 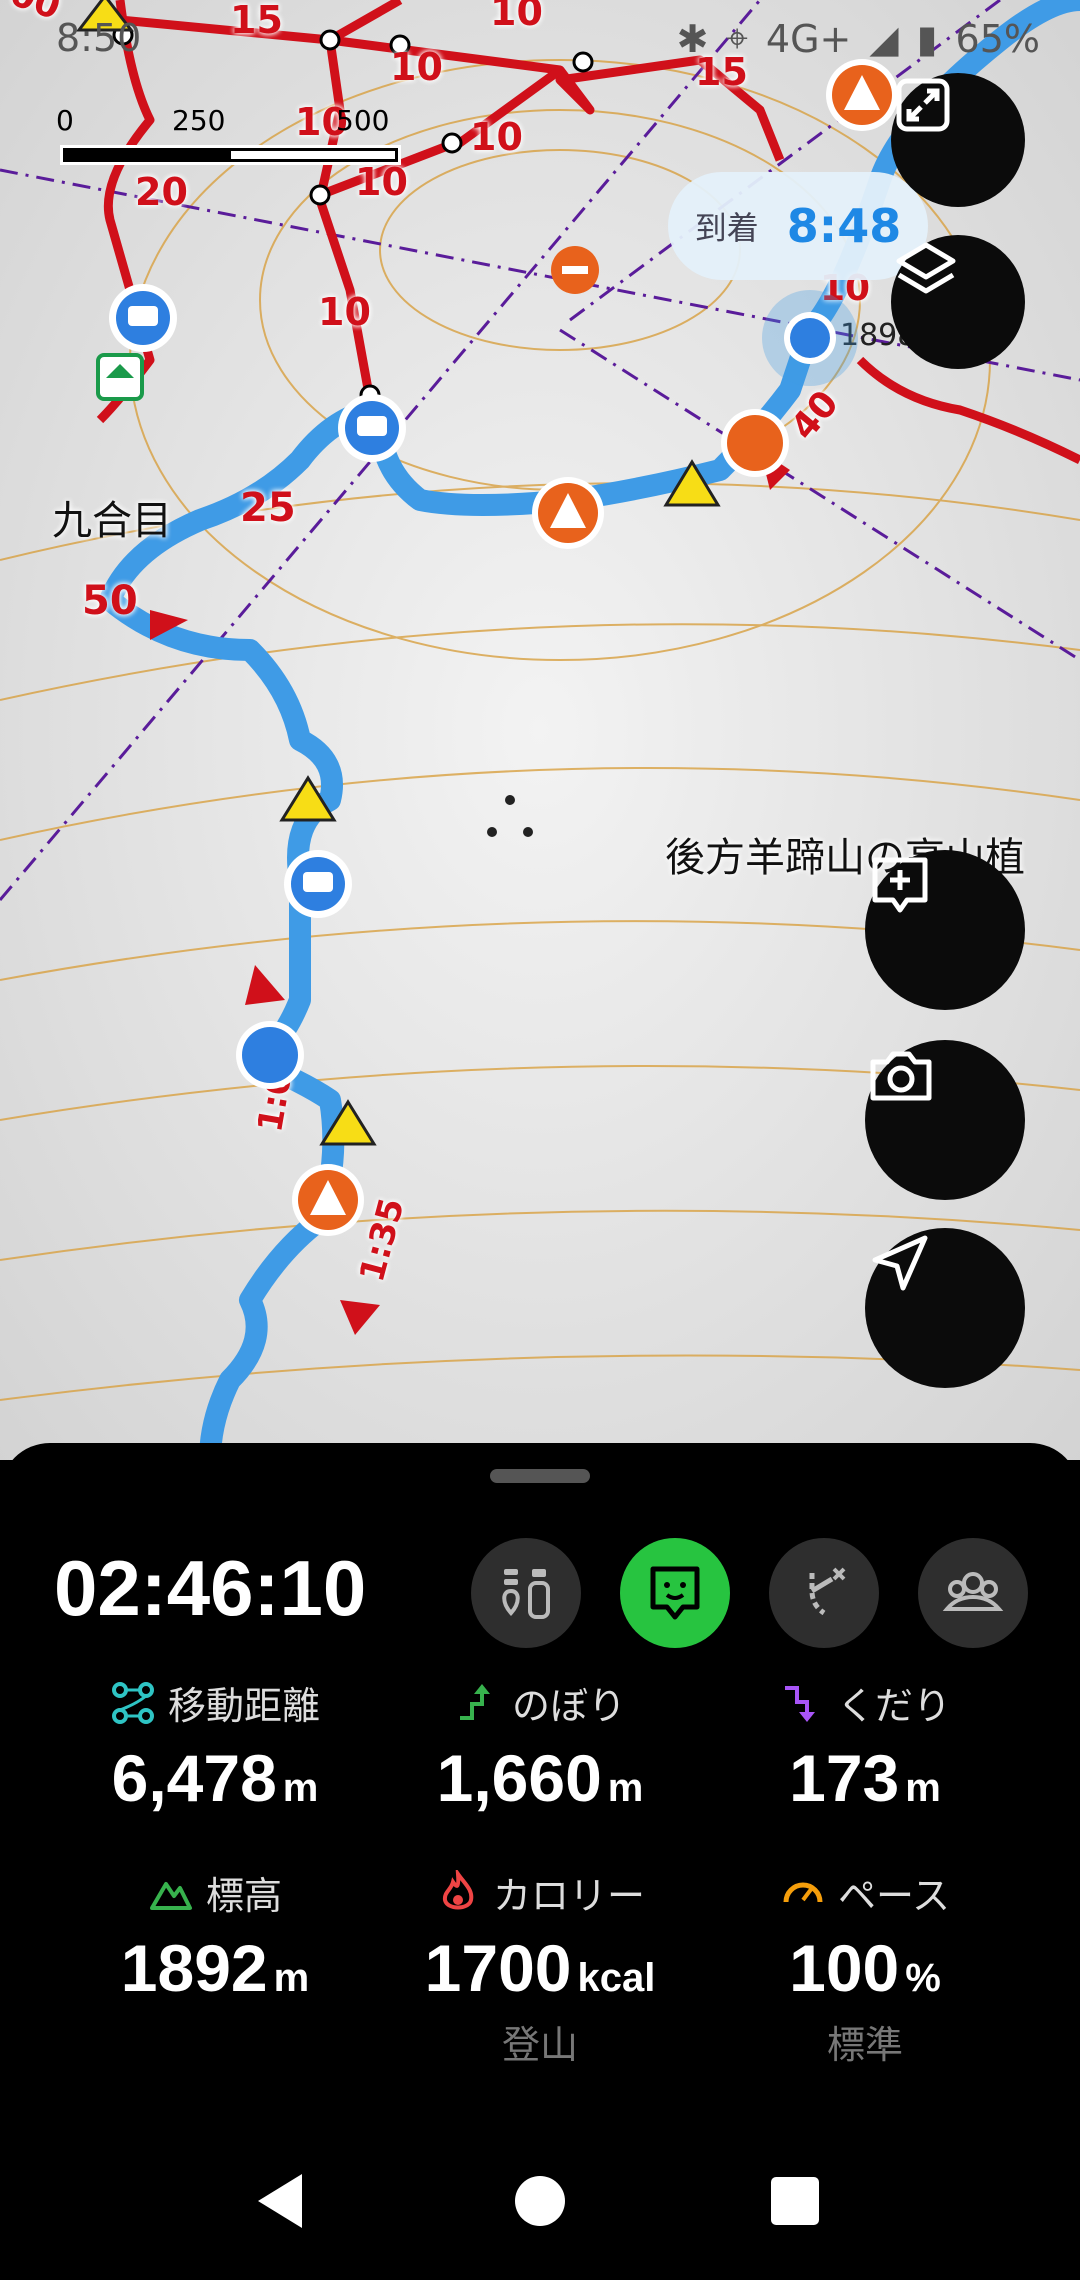 What do you see at coordinates (458, 1889) in the screenshot?
I see `flame-icon` at bounding box center [458, 1889].